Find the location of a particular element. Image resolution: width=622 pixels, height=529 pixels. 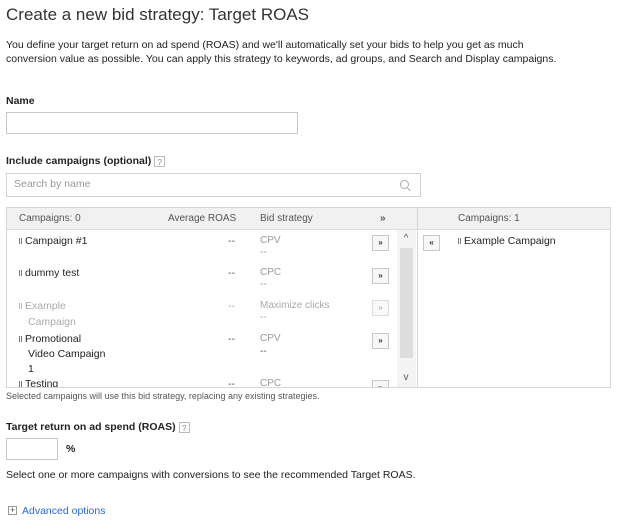

selected-campaign-name: Example Campaign is located at coordinates (510, 241).